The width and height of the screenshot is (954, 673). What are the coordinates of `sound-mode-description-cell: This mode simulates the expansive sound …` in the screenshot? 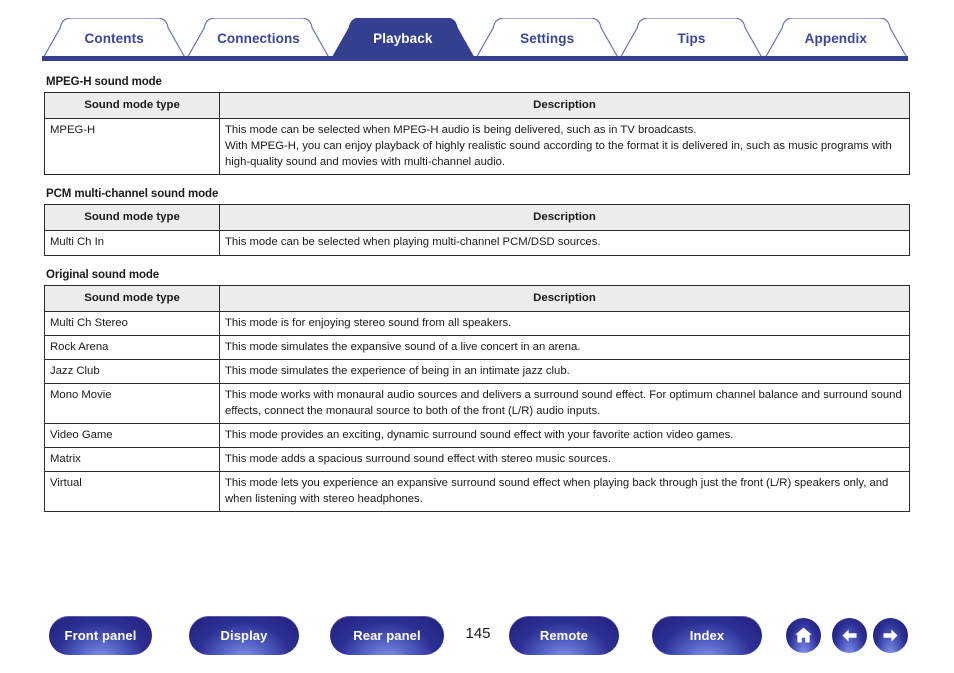 It's located at (564, 347).